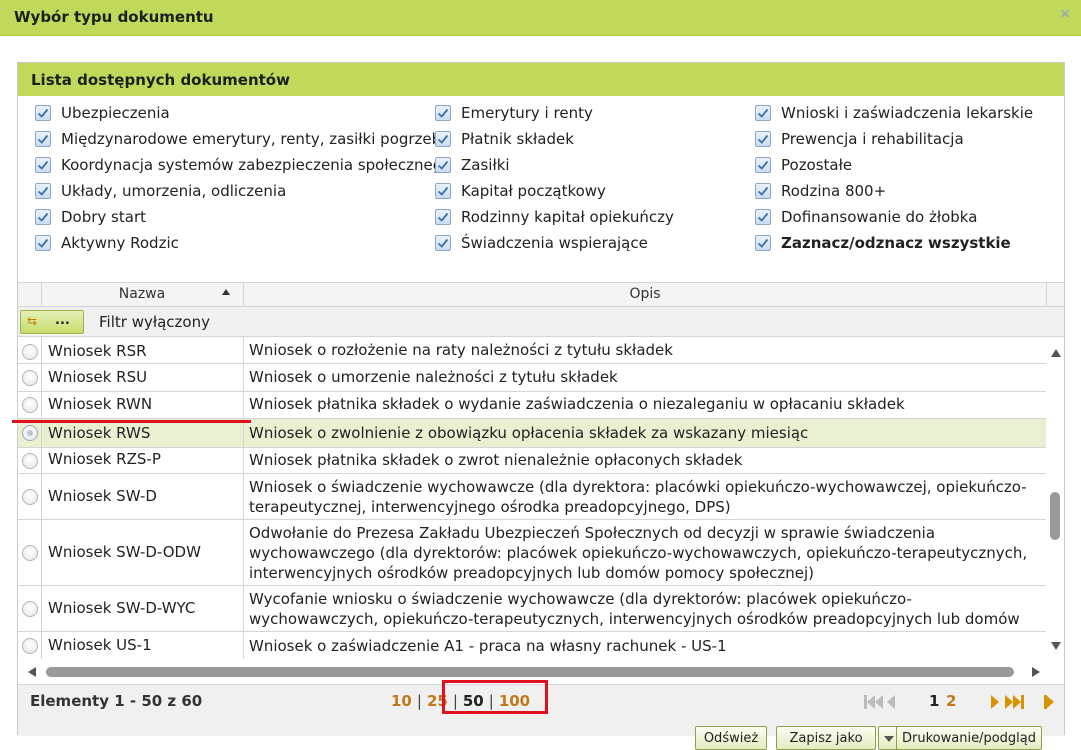 The width and height of the screenshot is (1081, 750). Describe the element at coordinates (1014, 704) in the screenshot. I see `last-page-icon` at that location.